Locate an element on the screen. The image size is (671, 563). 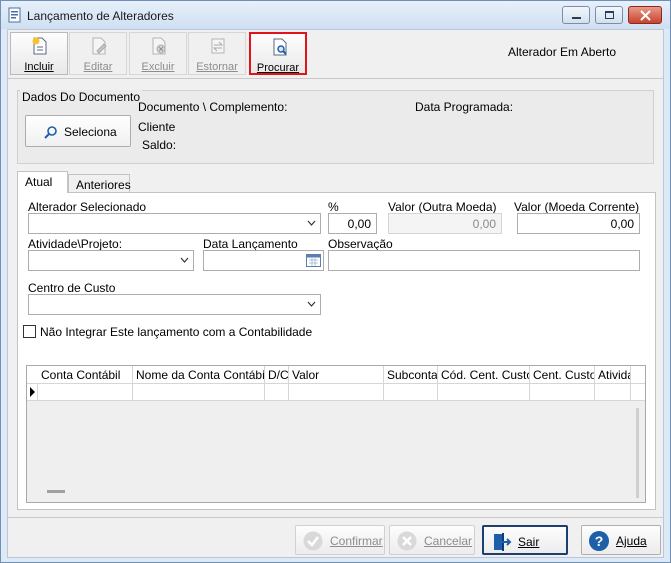
valor-outra-moeda-label: Valor (Outra Moeda) is located at coordinates (442, 207).